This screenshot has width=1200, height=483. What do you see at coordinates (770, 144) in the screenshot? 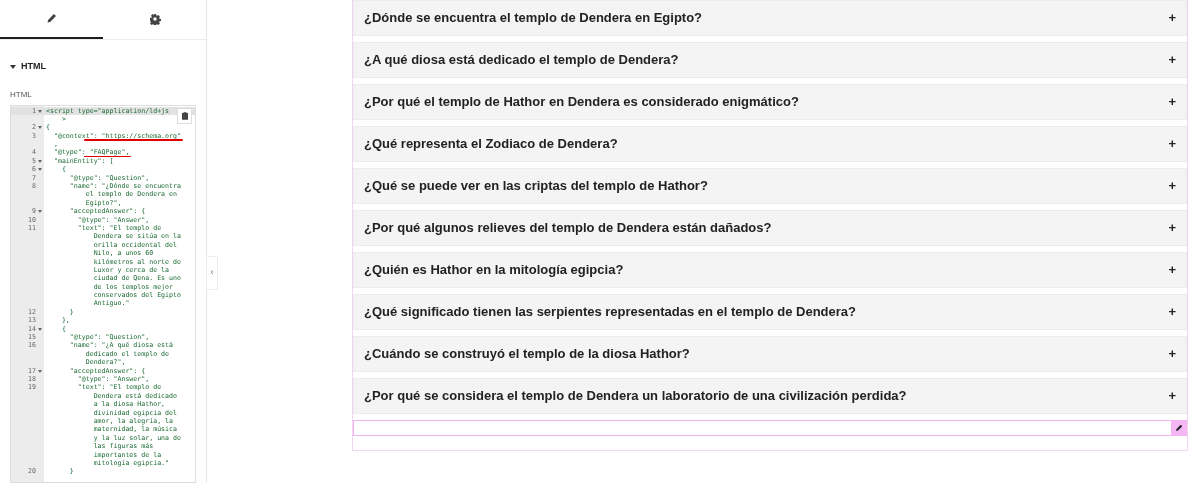
I see `faq-item: ¿Qué representa el Zodiaco de Dendera? +` at bounding box center [770, 144].